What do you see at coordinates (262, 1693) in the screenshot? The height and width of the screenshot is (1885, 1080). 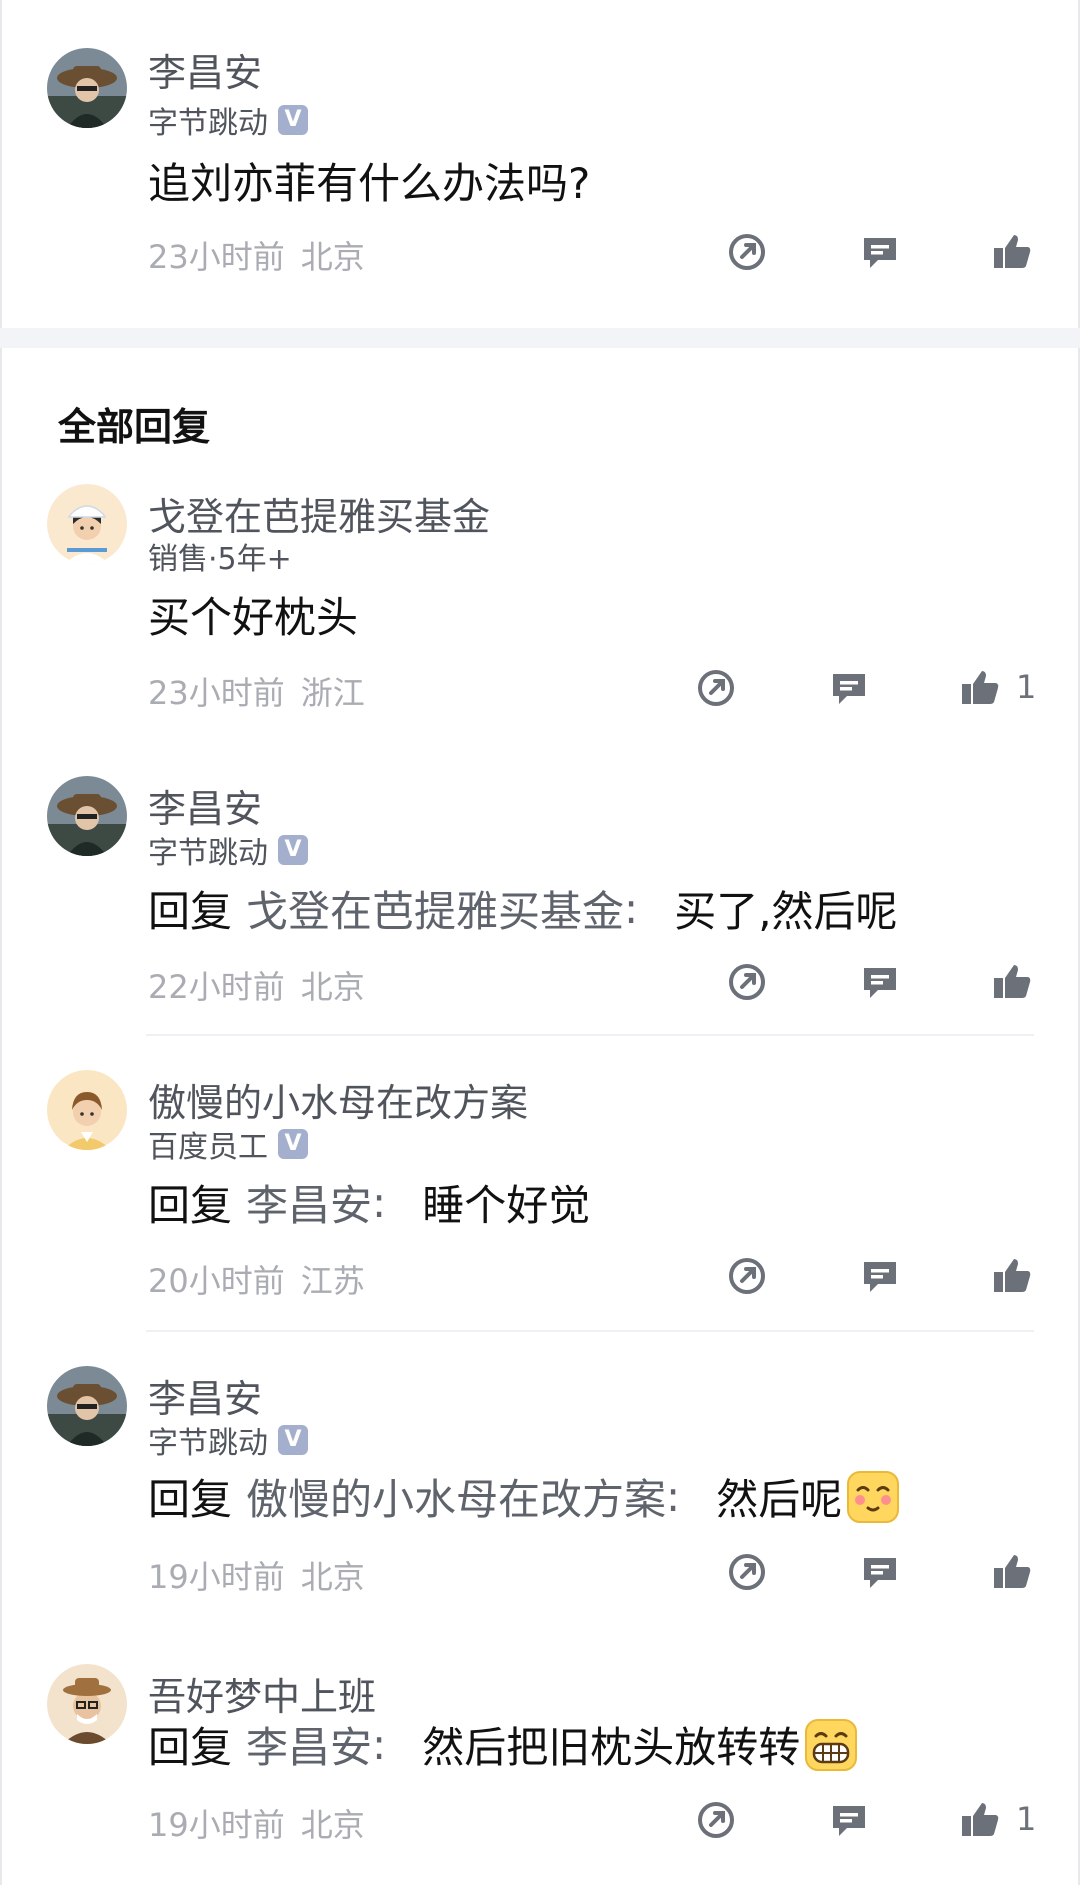 I see `author-name: 吾好梦中上班` at bounding box center [262, 1693].